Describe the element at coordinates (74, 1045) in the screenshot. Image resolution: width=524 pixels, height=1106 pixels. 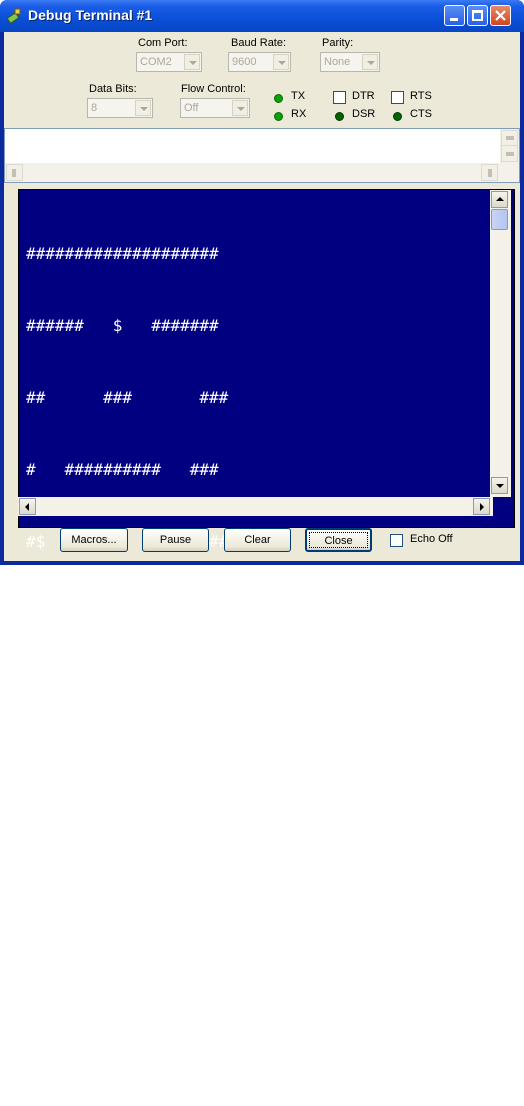
I see `score-line: Score: 000` at that location.